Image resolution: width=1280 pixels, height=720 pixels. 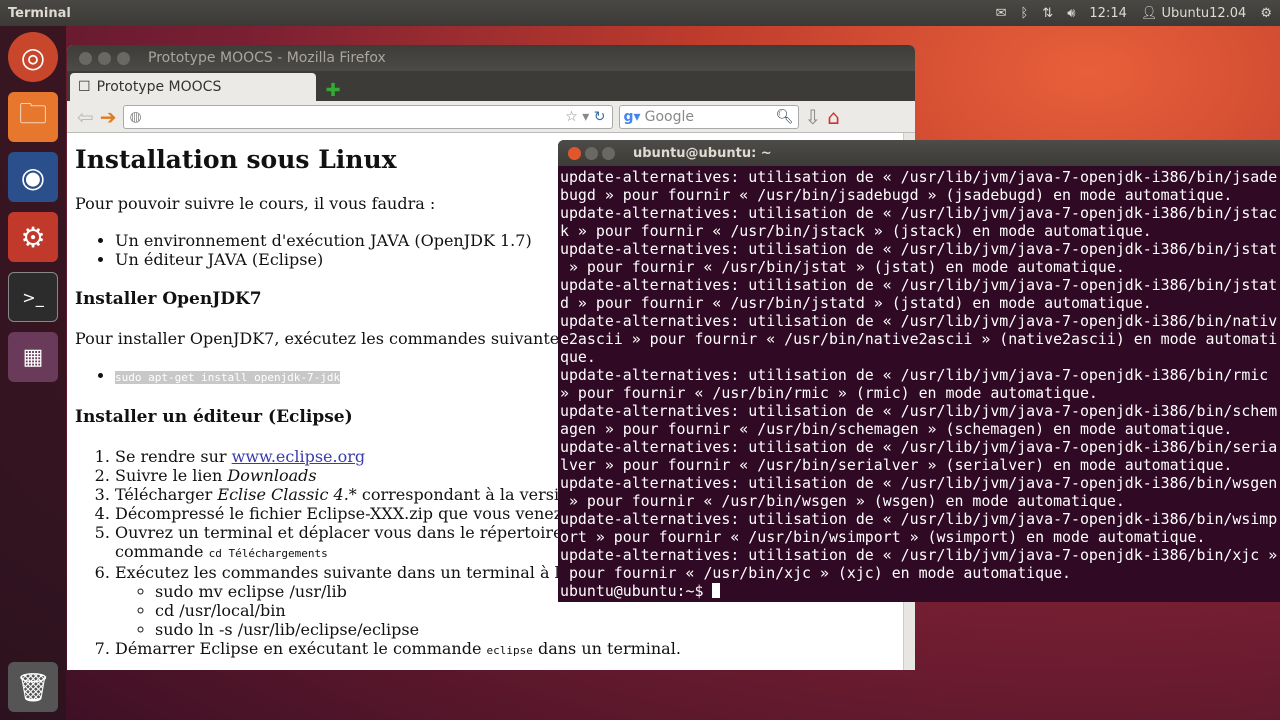 I want to click on prompt: ubuntu@ubuntu:~$, so click(x=636, y=591).